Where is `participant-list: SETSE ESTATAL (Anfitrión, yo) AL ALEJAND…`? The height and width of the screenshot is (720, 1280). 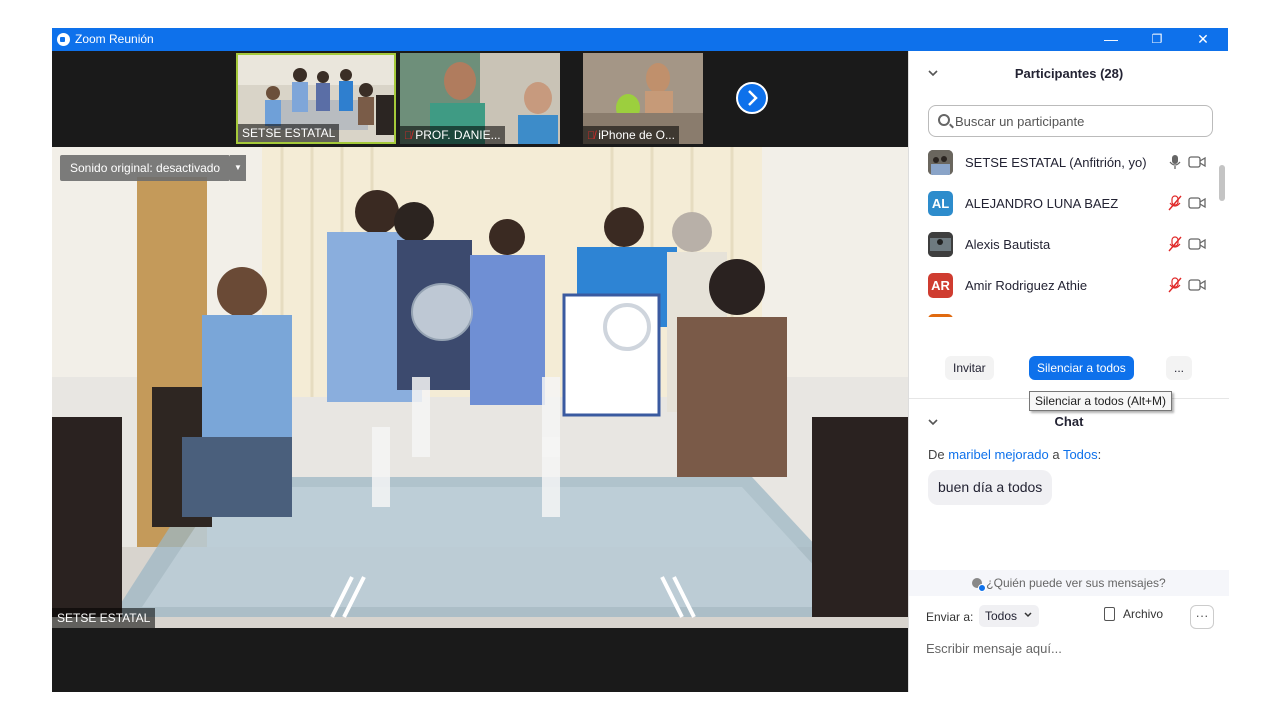
participant-list: SETSE ESTATAL (Anfitrión, yo) AL ALEJAND… is located at coordinates (1069, 229).